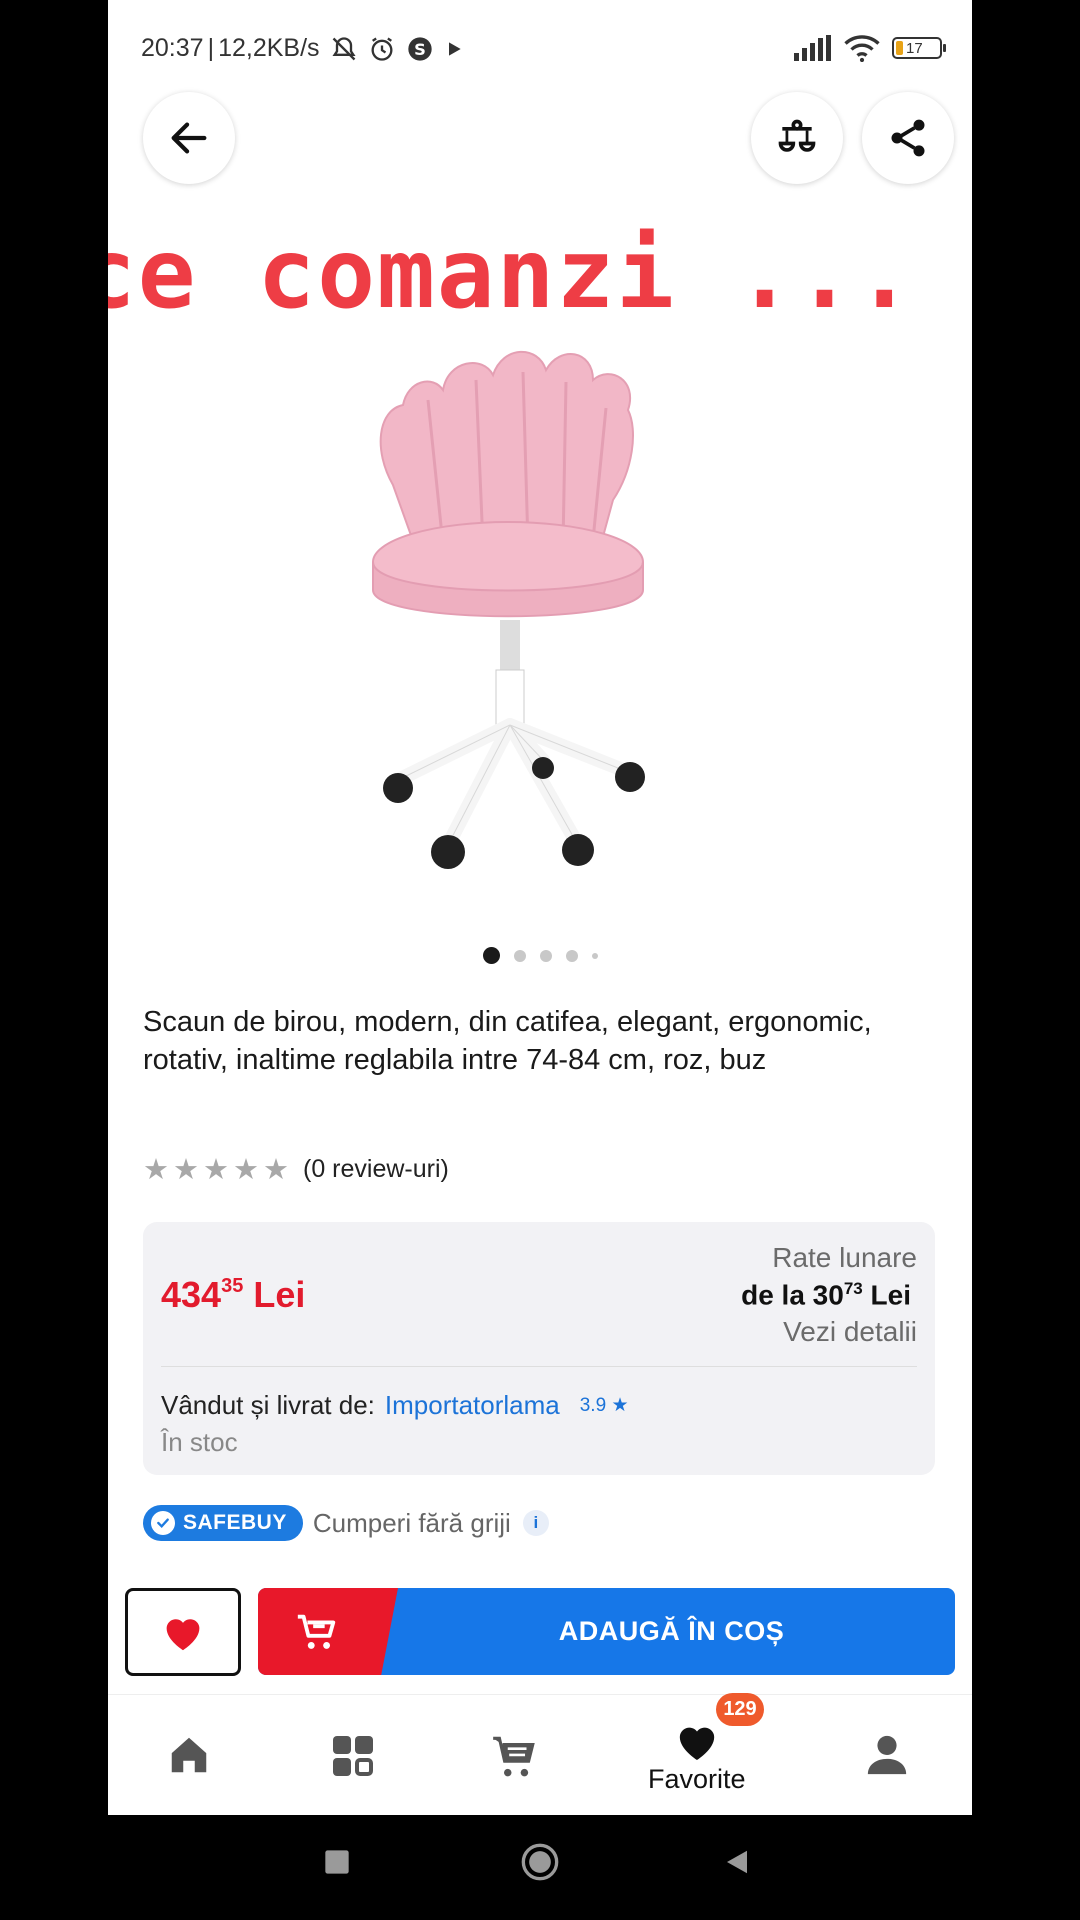 The height and width of the screenshot is (1920, 1080). Describe the element at coordinates (593, 1405) in the screenshot. I see `seller-score-value: 3.9` at that location.